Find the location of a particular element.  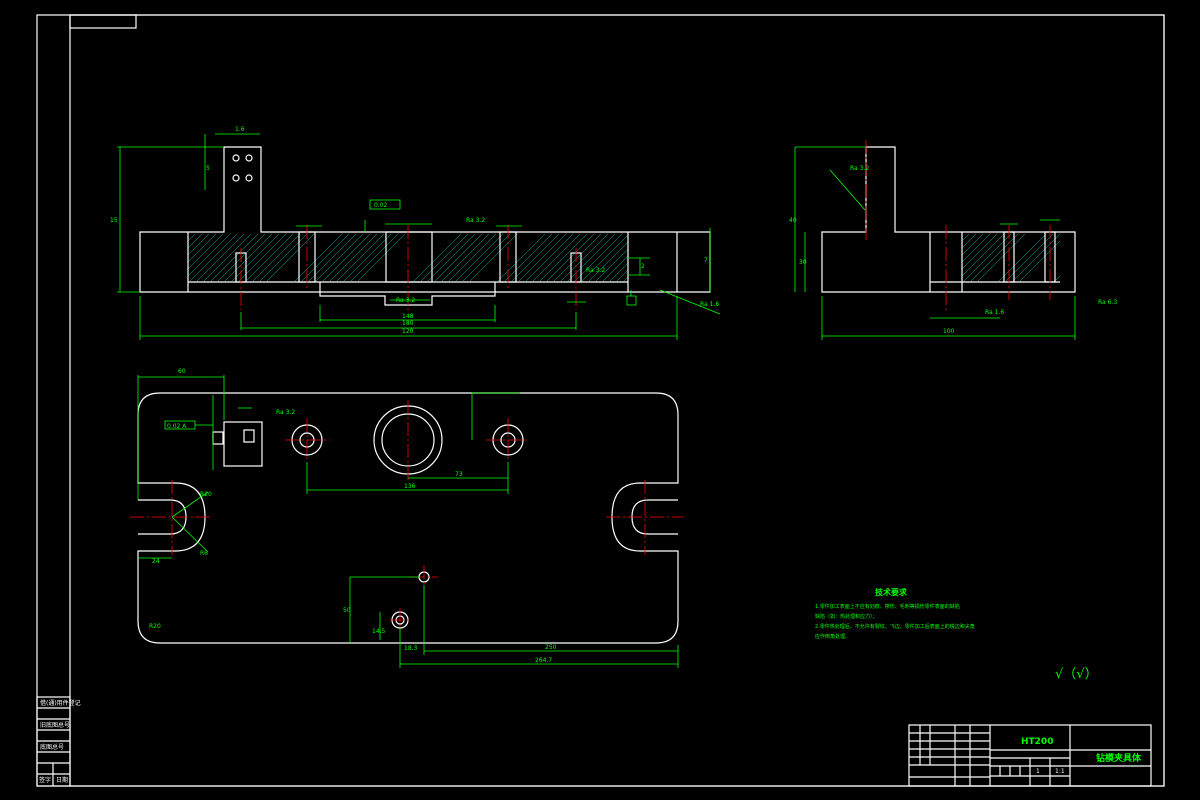

front-dim-right: 7 is located at coordinates (706, 260).